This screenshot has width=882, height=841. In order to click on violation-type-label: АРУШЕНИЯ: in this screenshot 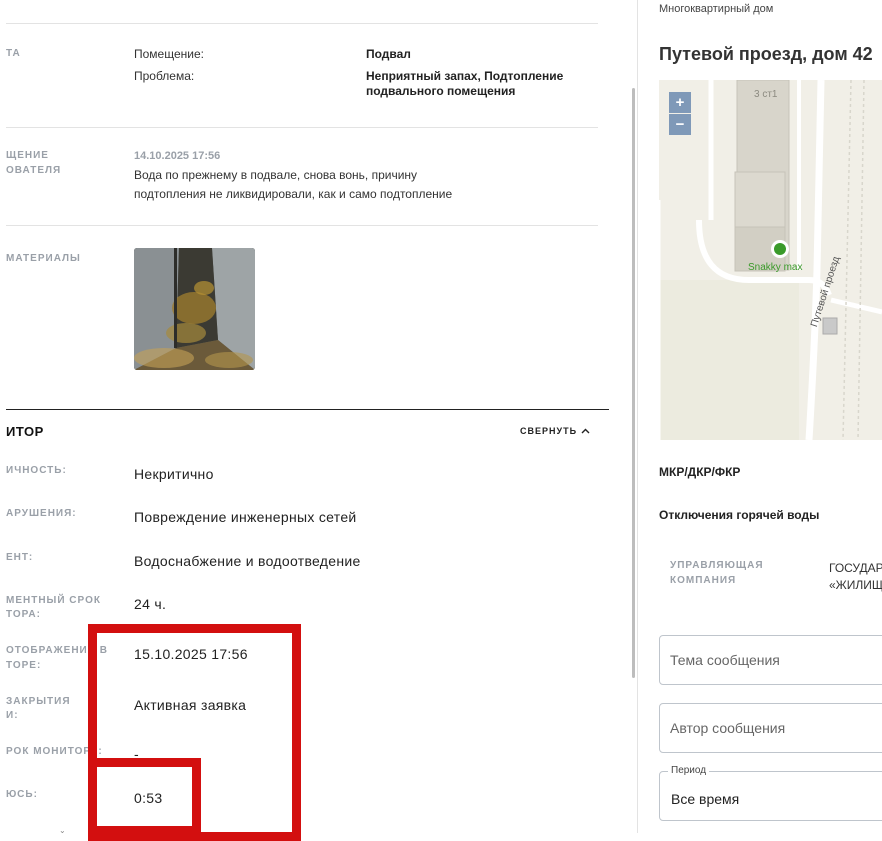, I will do `click(41, 513)`.